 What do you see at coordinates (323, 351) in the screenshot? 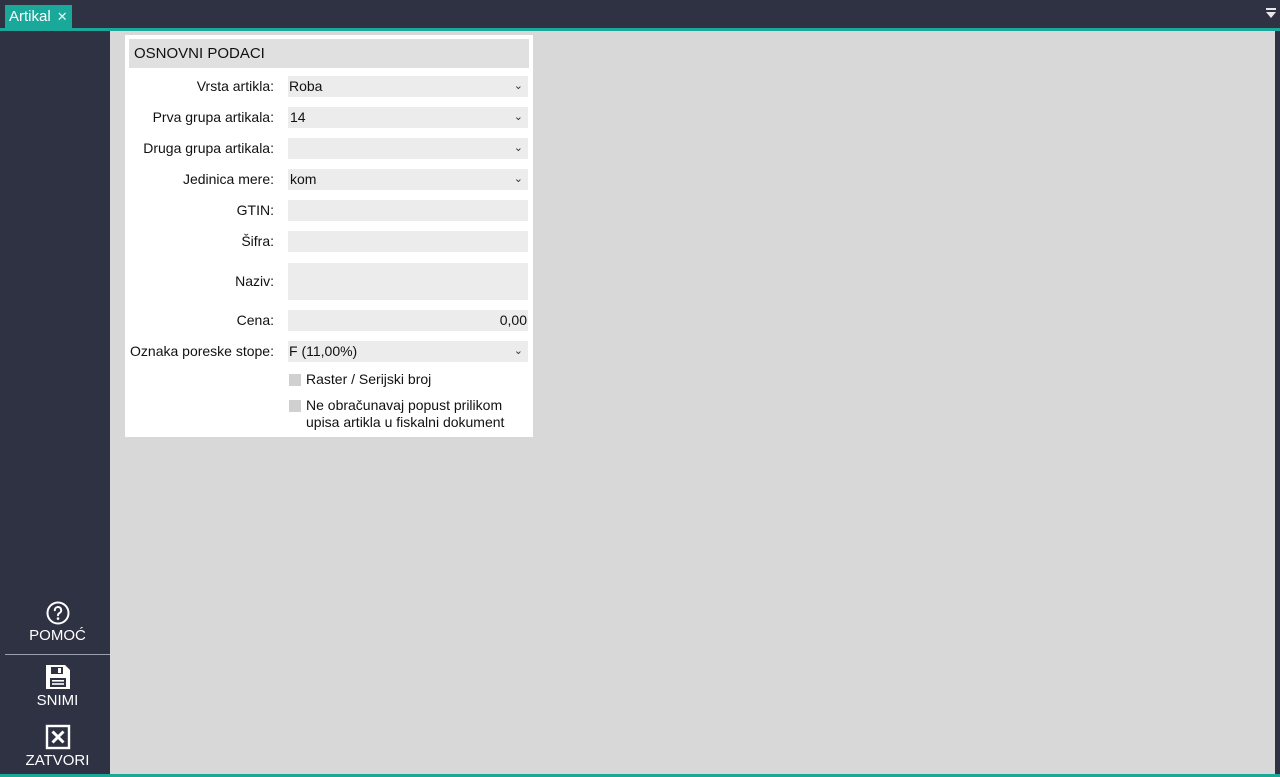
I see `poreska-stopa-value: F (11,00%)` at bounding box center [323, 351].